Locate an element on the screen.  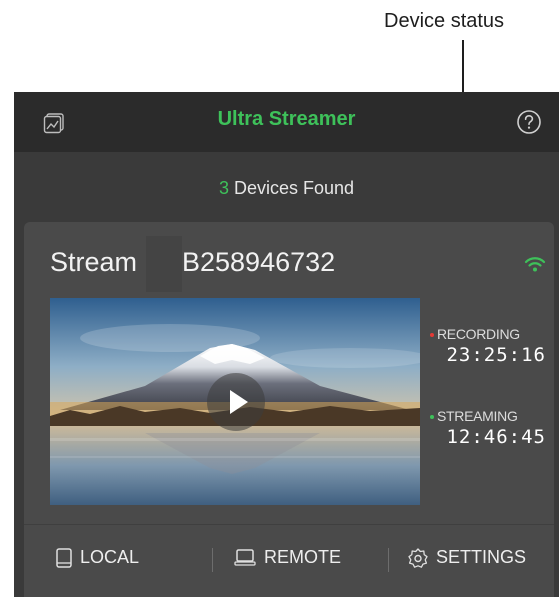
streaming-label: STREAMING is located at coordinates (477, 416).